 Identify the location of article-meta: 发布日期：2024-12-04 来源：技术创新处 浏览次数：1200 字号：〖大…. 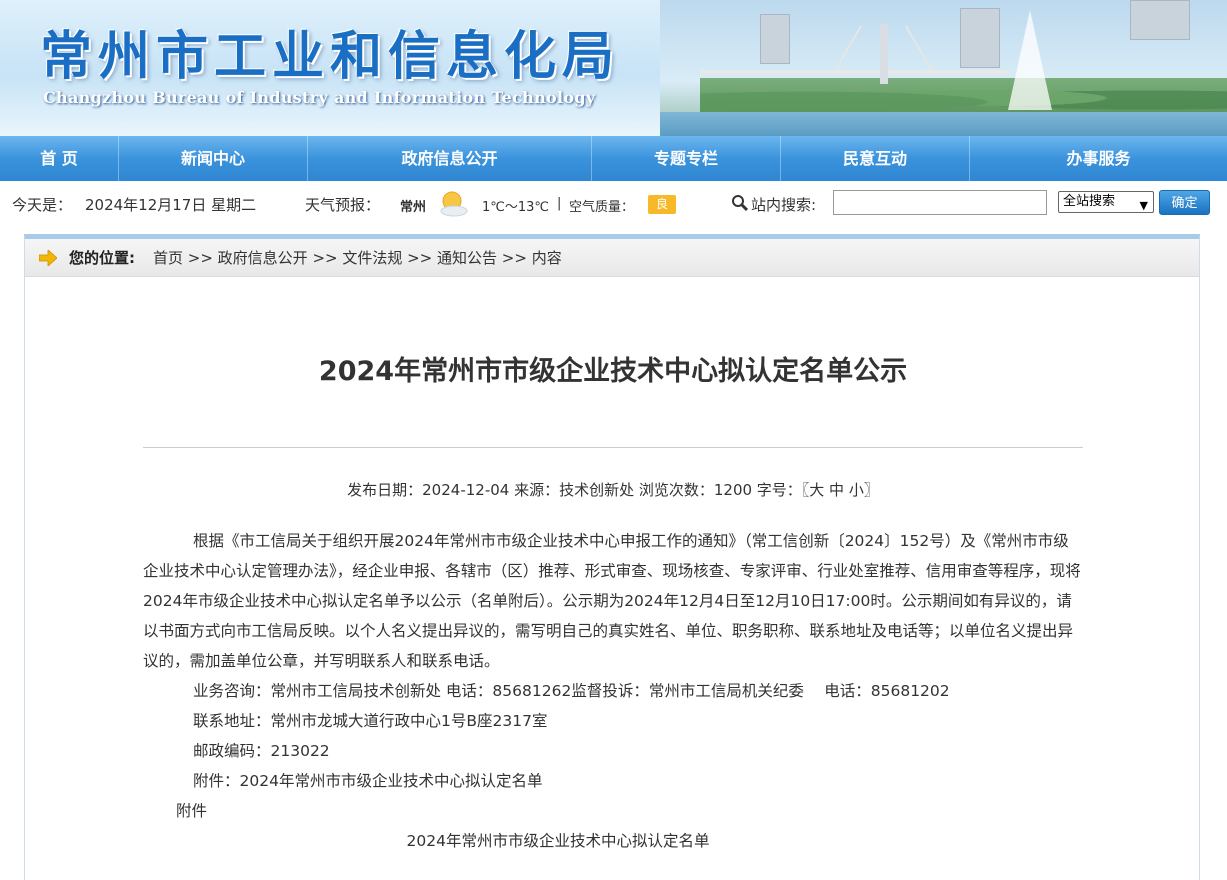
(613, 490).